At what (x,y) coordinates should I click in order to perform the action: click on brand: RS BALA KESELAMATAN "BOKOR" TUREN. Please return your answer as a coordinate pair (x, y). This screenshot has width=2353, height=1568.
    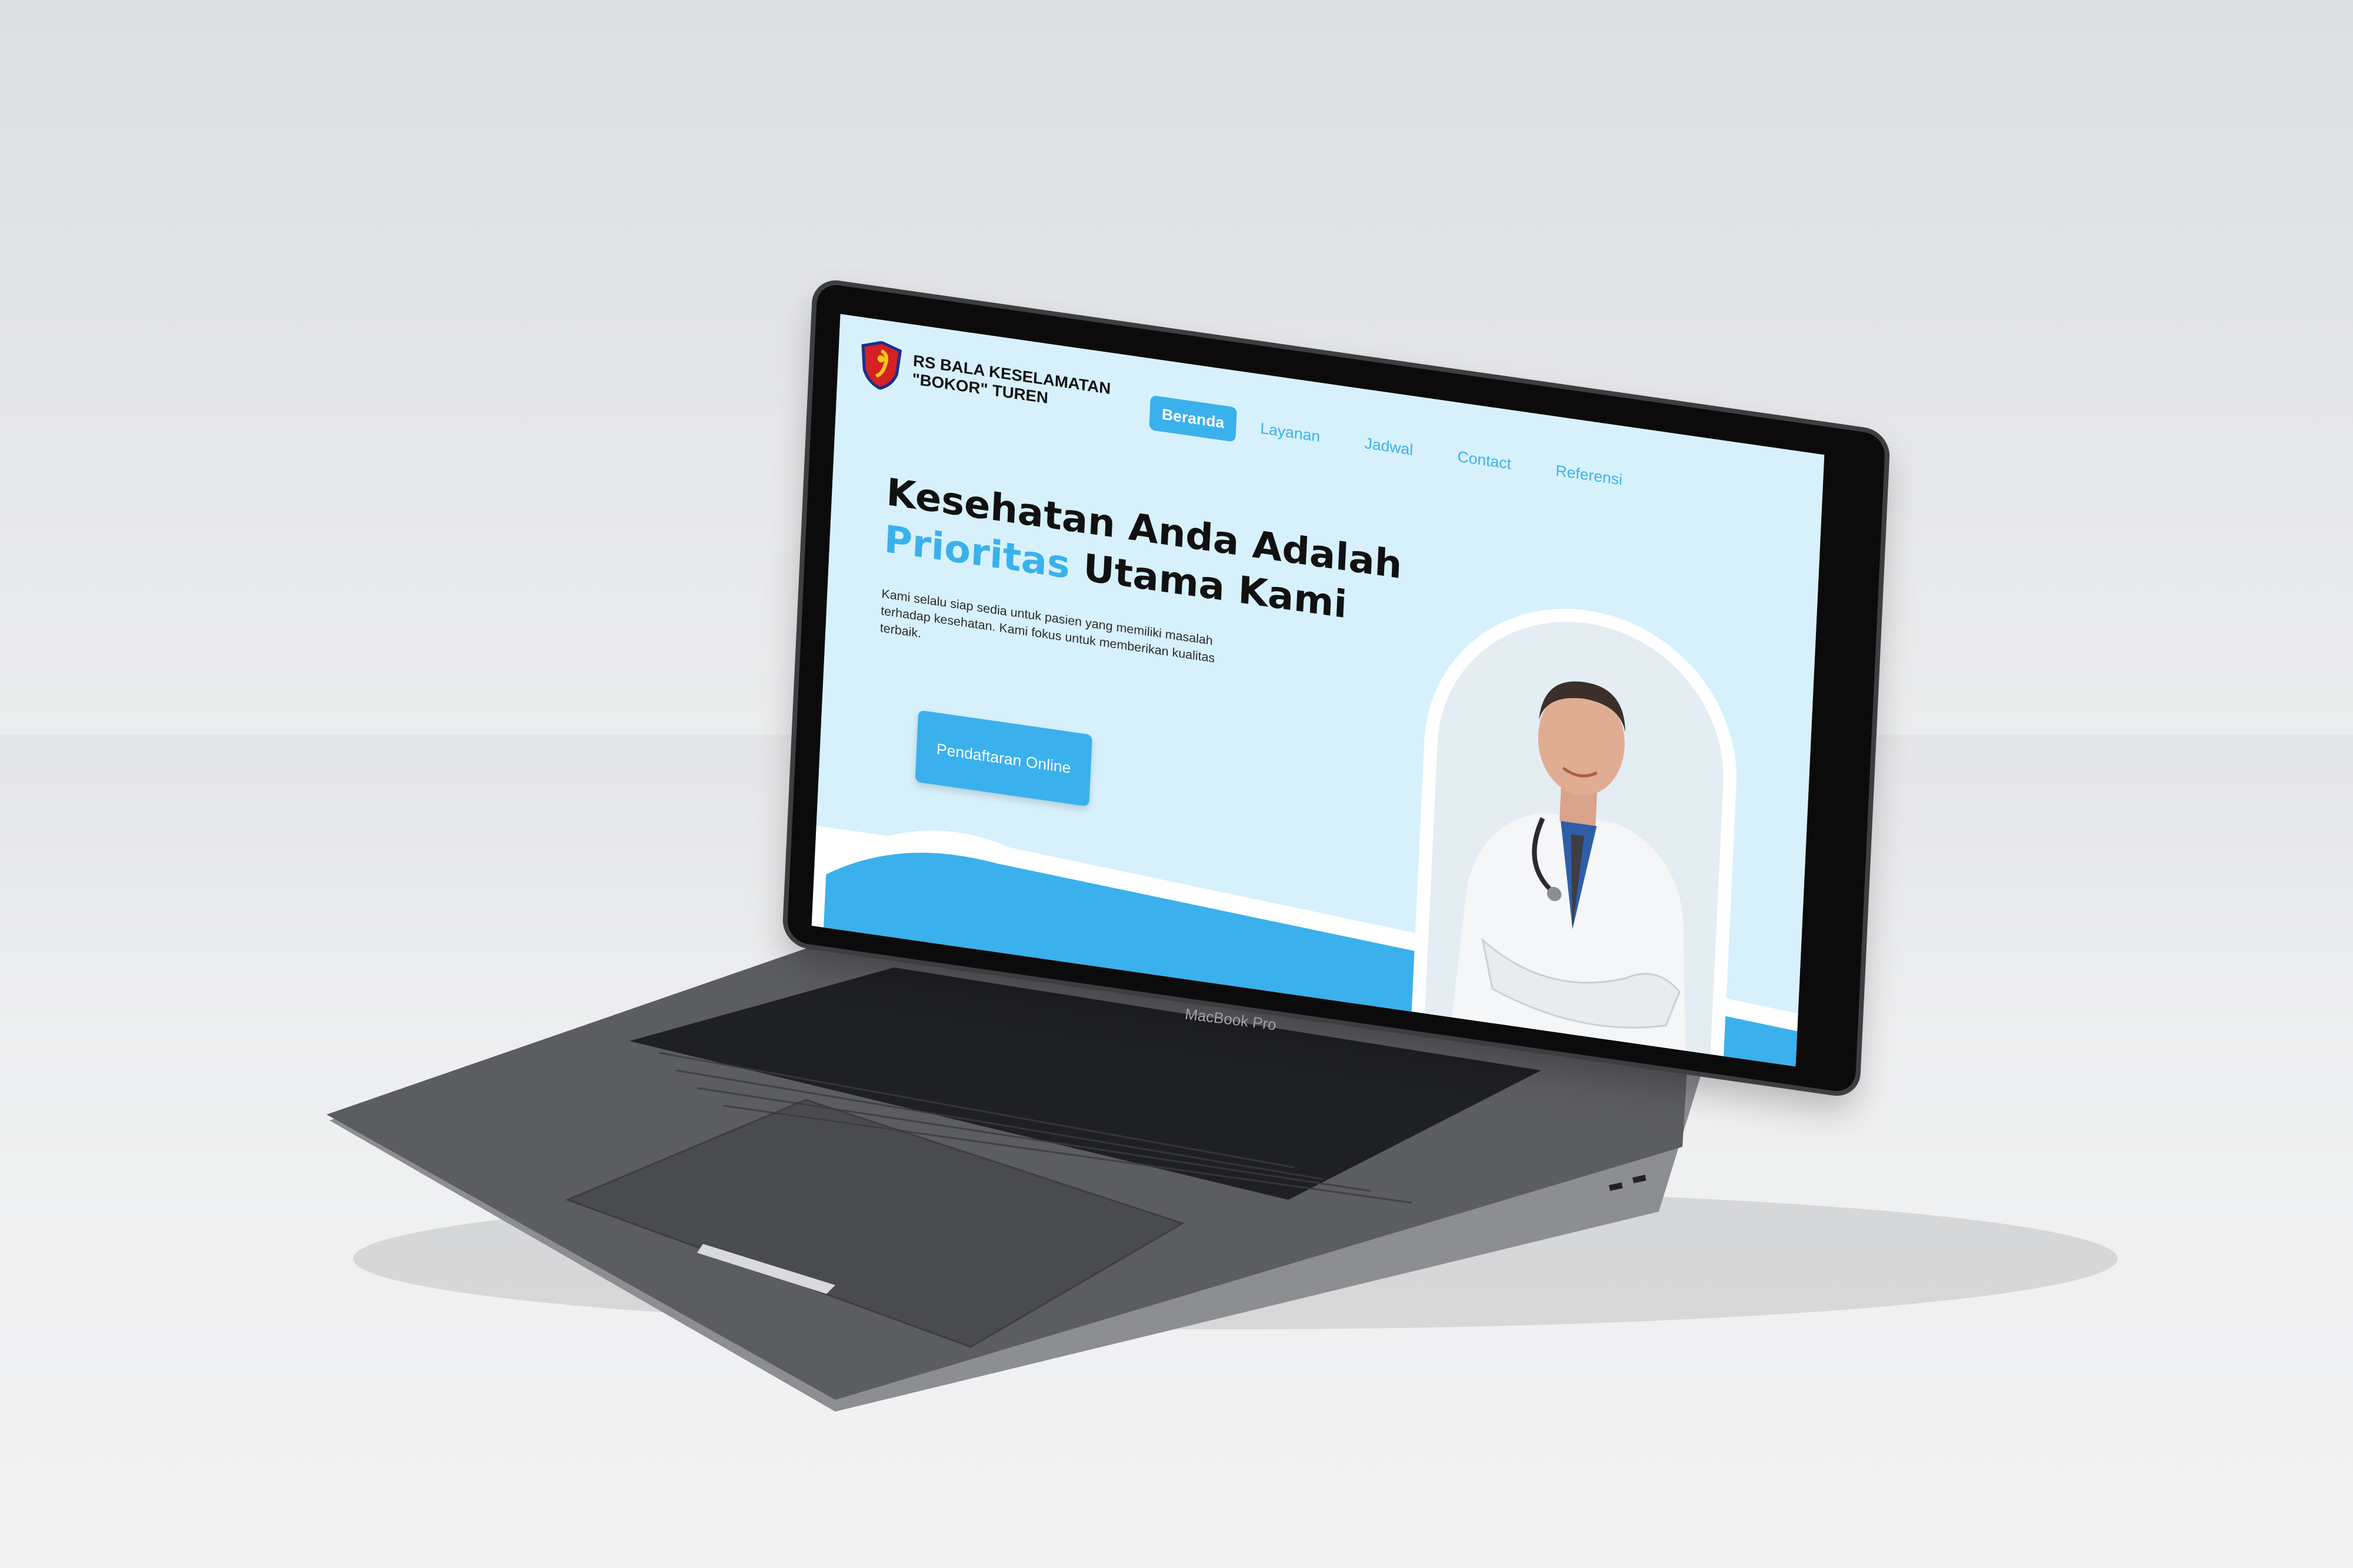
    Looking at the image, I should click on (986, 380).